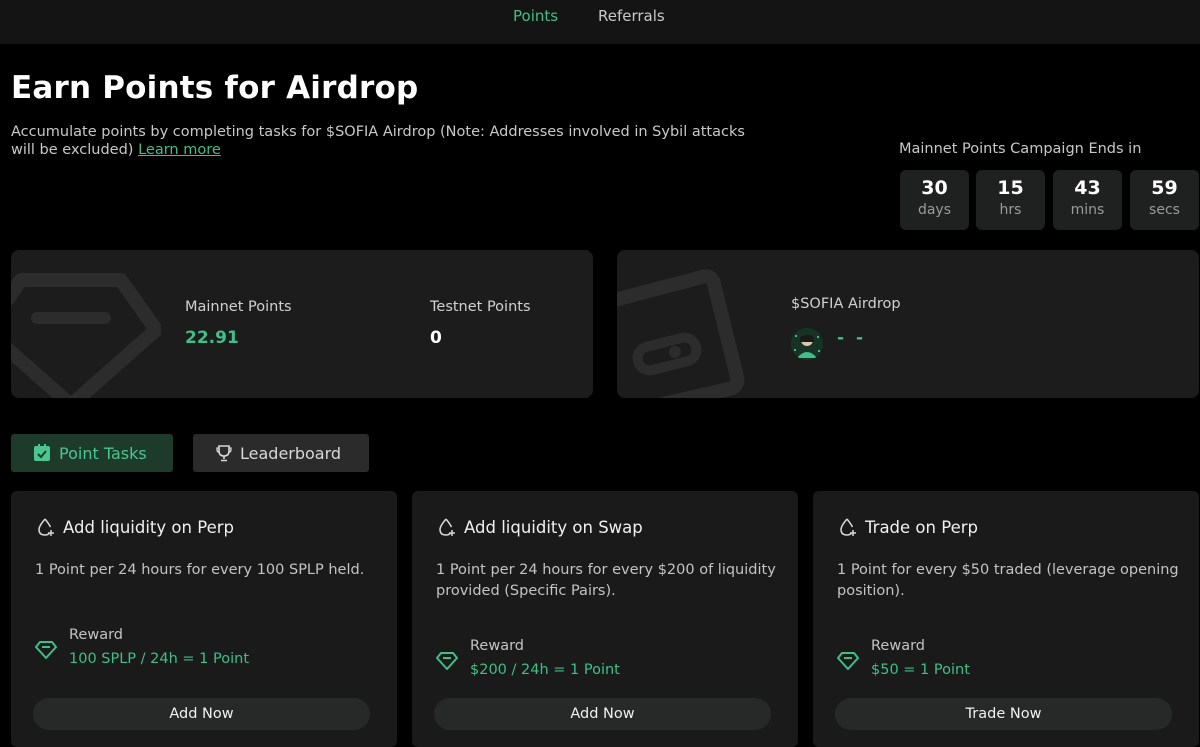 The height and width of the screenshot is (747, 1200). I want to click on points-panel: Mainnet Points 22.91 Testnet Points 0, so click(302, 324).